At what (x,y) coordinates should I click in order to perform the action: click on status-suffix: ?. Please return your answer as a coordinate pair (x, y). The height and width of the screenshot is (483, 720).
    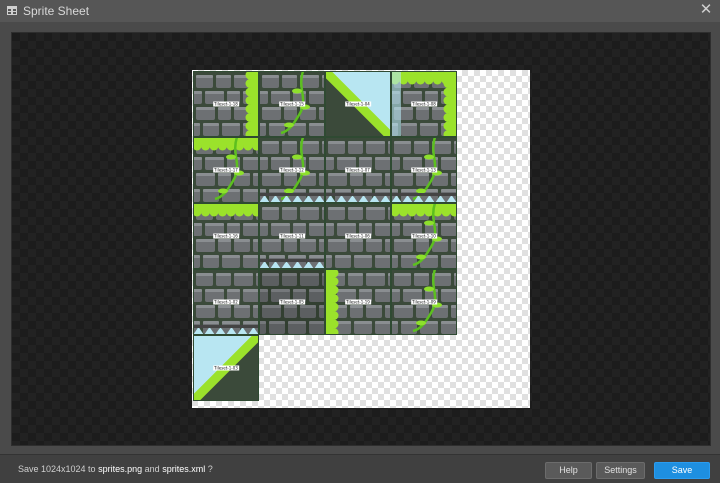
    Looking at the image, I should click on (210, 469).